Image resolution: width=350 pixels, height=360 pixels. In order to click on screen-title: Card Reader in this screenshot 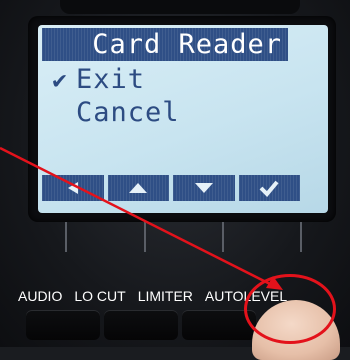, I will do `click(165, 44)`.